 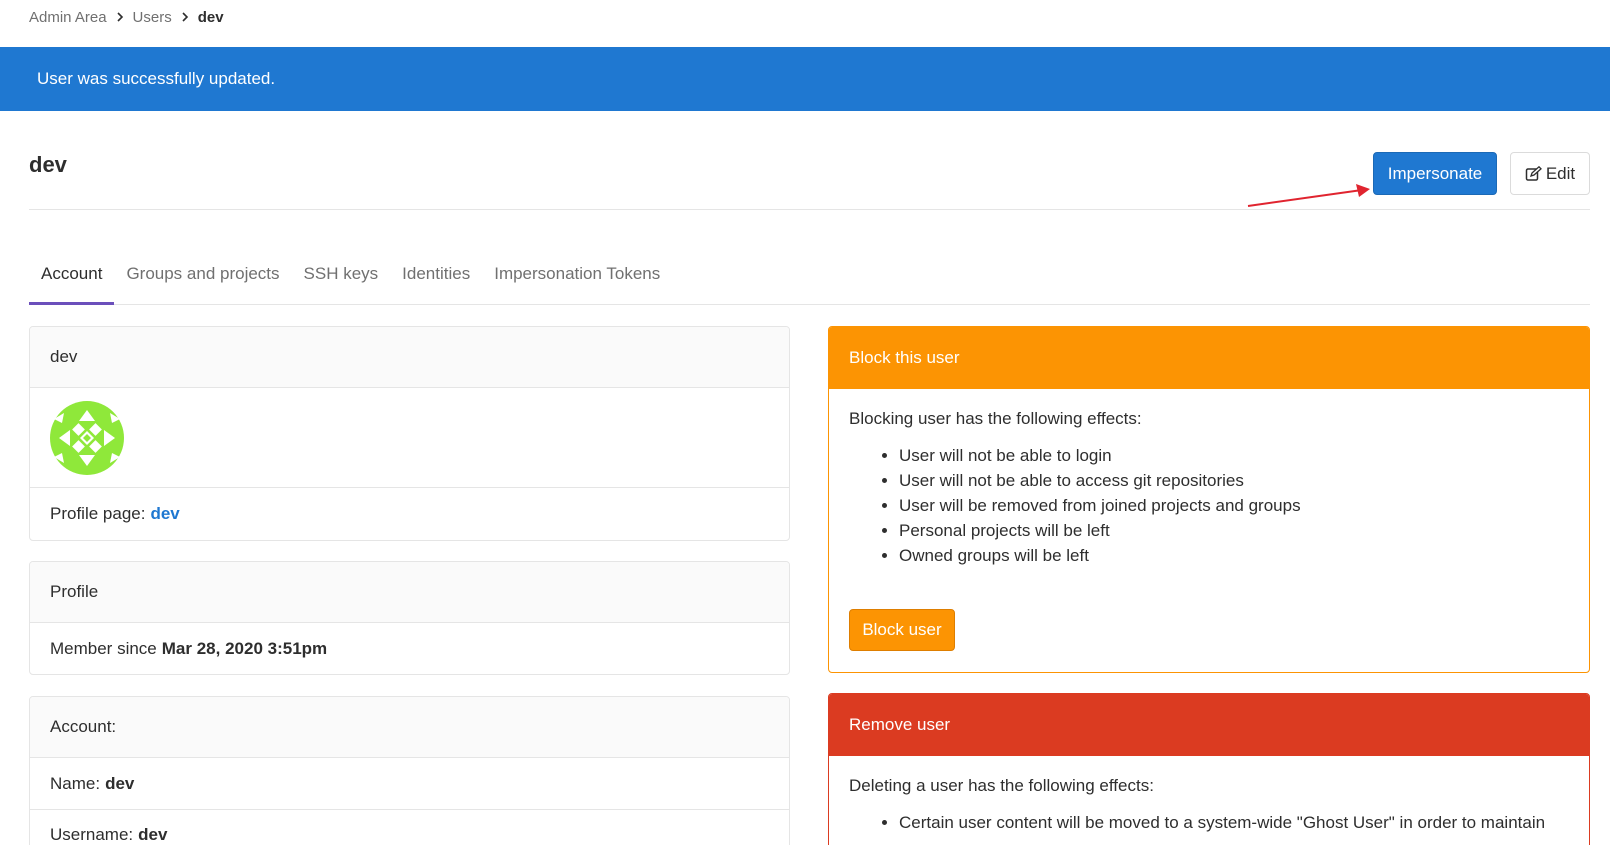 What do you see at coordinates (244, 648) in the screenshot?
I see `member-since-value: Mar 28, 2020 3:51pm` at bounding box center [244, 648].